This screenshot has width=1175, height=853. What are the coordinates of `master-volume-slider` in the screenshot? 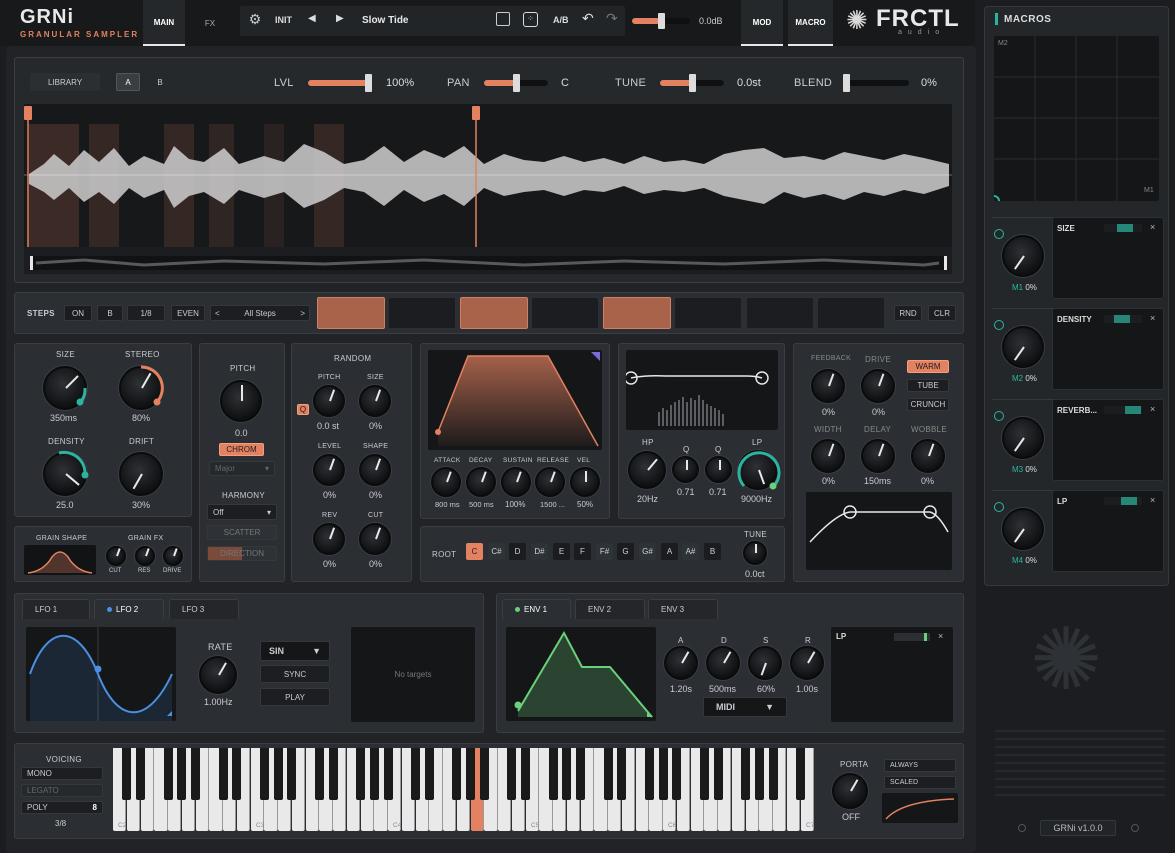 It's located at (661, 21).